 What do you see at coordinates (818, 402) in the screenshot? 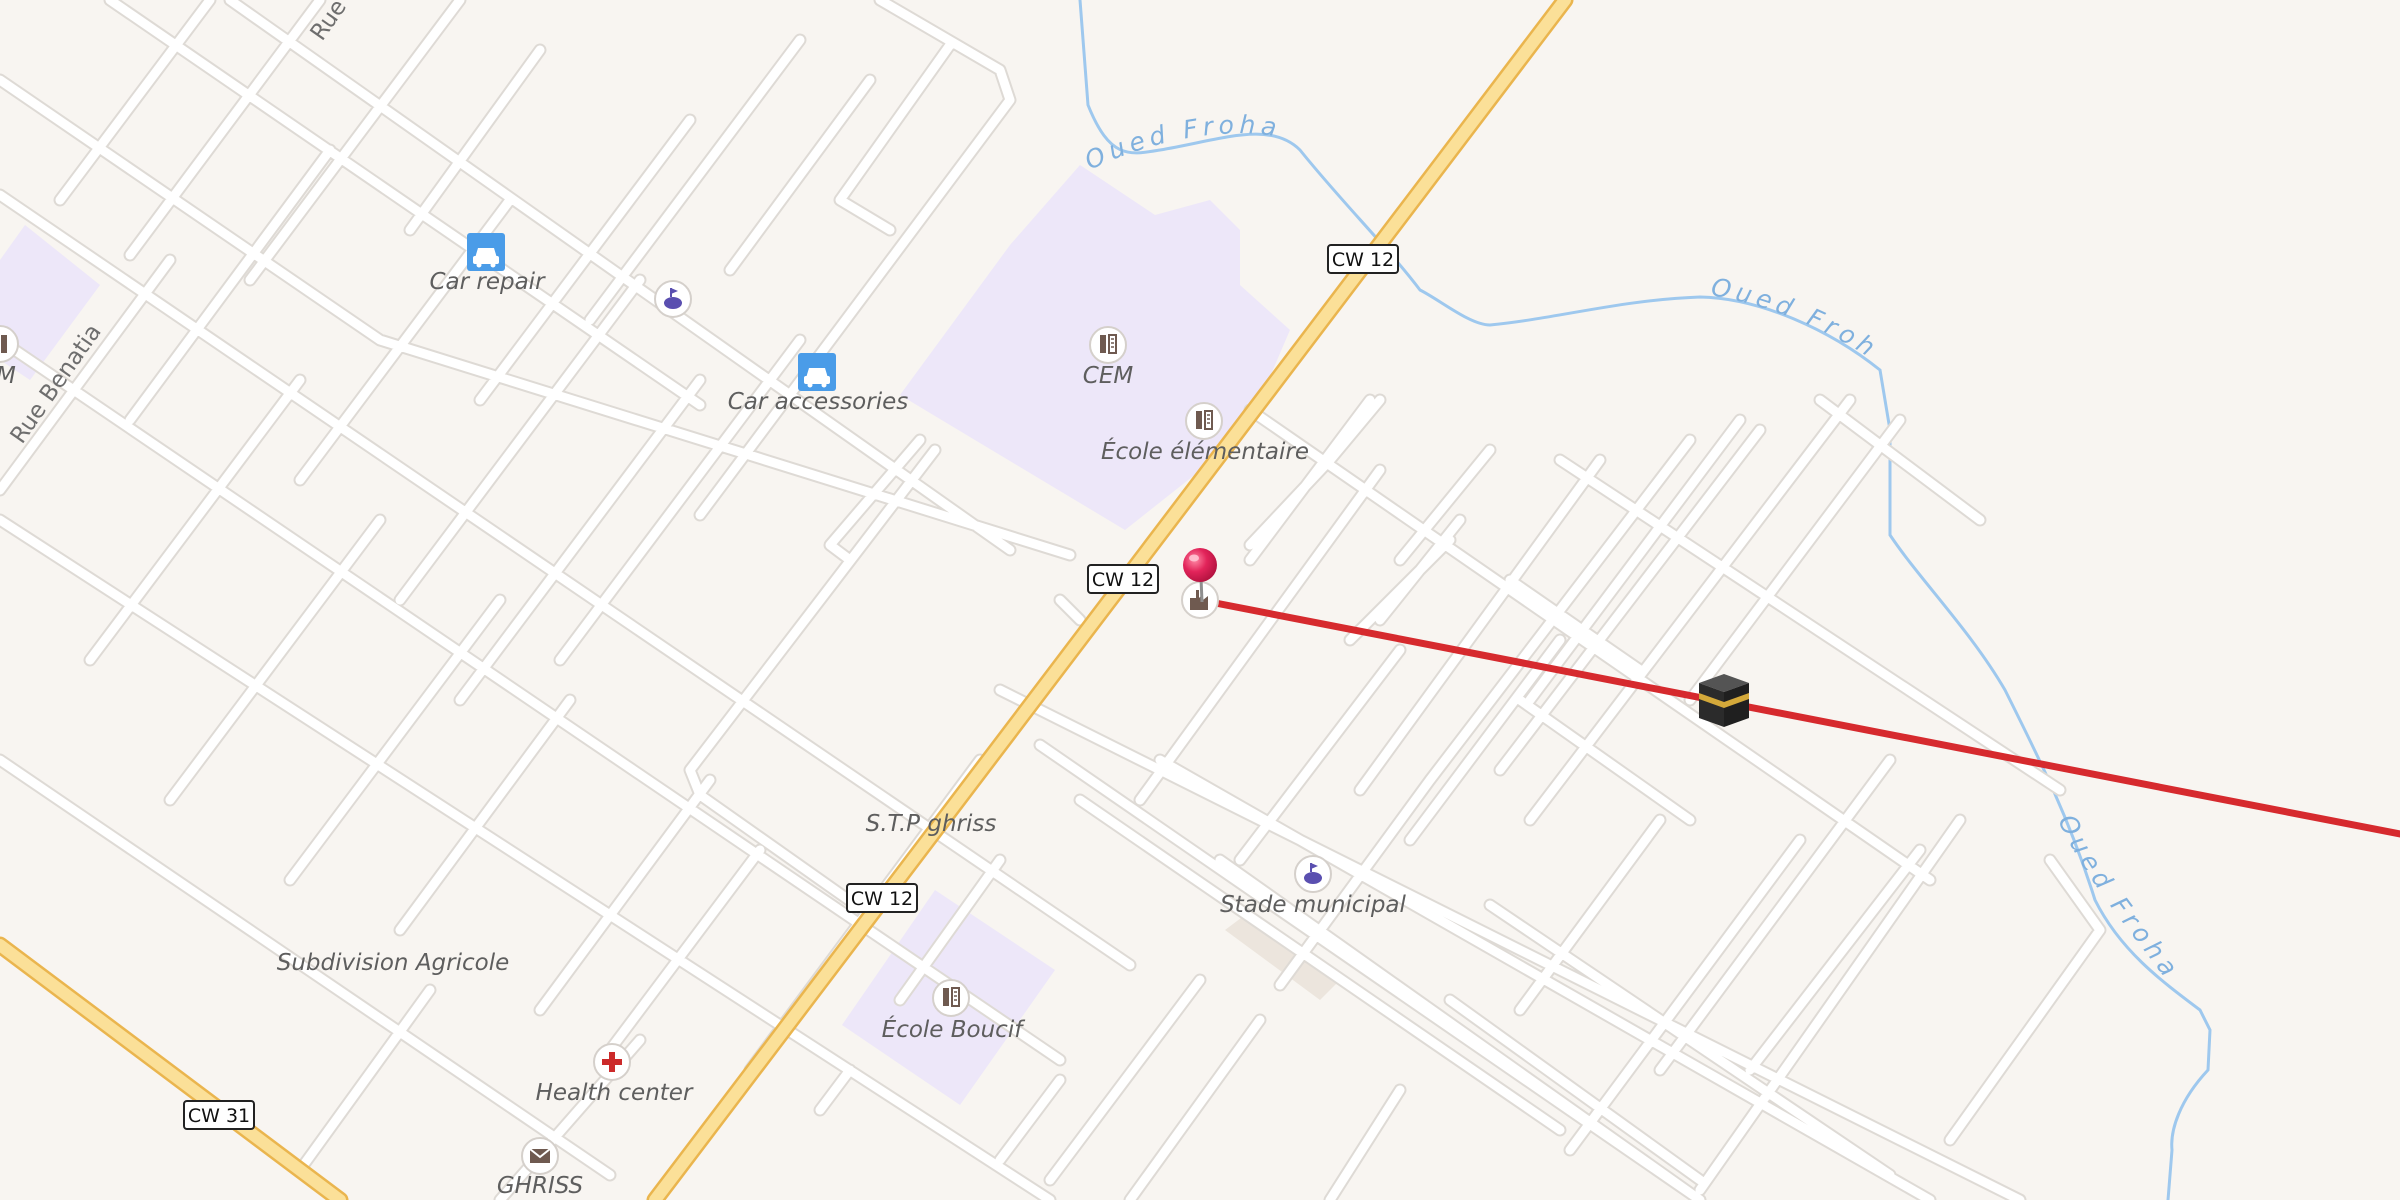
I see `car-accessories-label: Car accessories` at bounding box center [818, 402].